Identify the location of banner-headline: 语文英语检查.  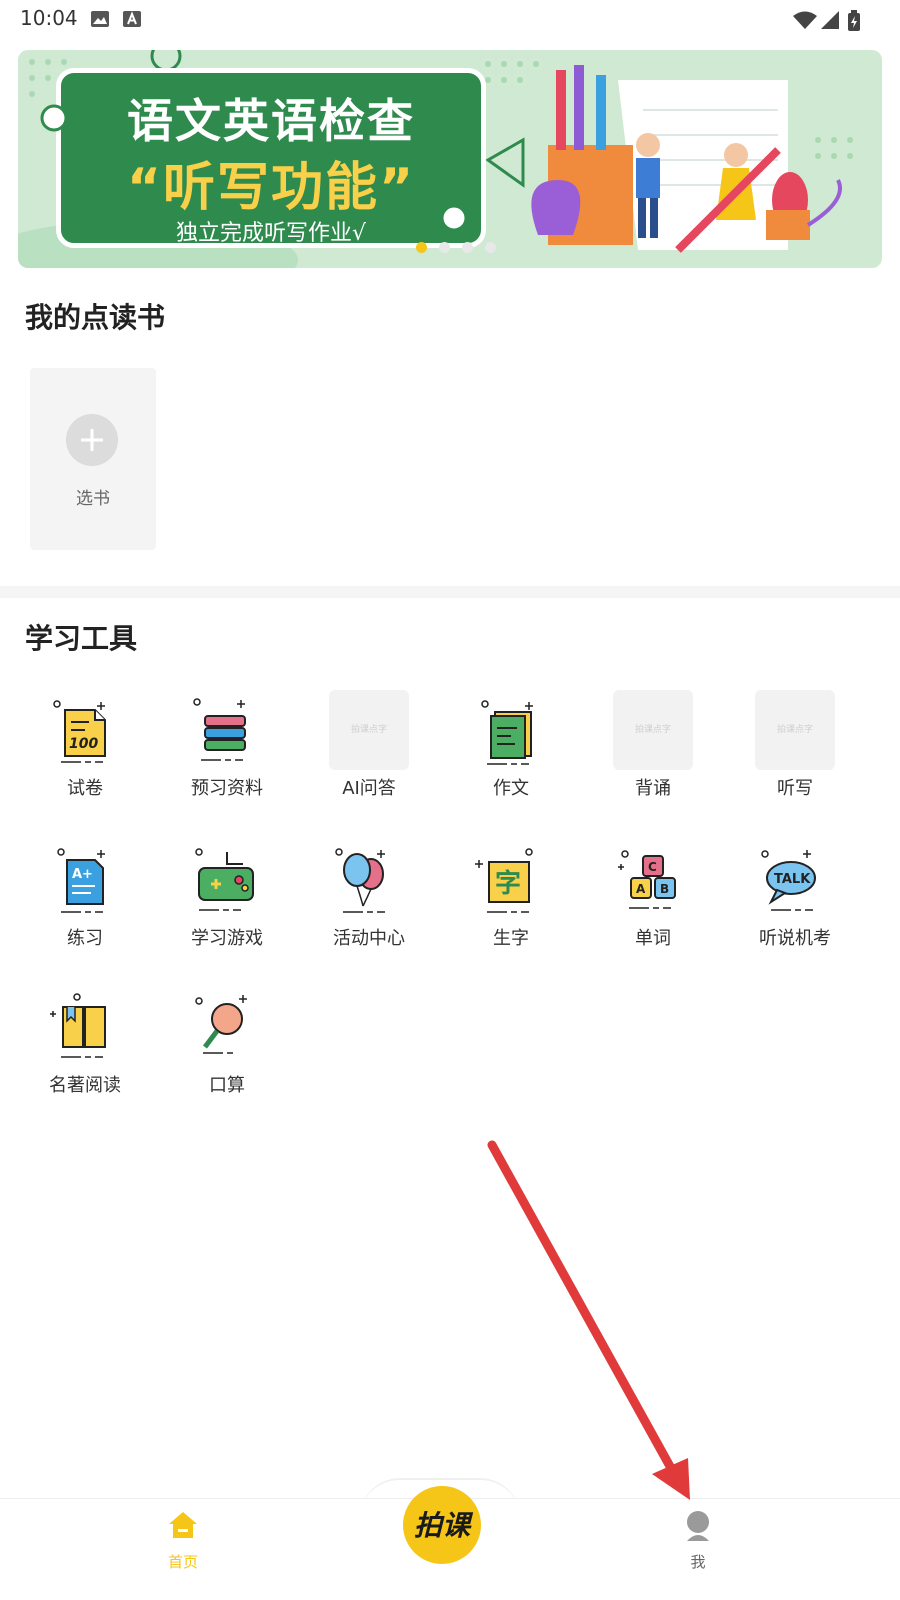
(271, 121).